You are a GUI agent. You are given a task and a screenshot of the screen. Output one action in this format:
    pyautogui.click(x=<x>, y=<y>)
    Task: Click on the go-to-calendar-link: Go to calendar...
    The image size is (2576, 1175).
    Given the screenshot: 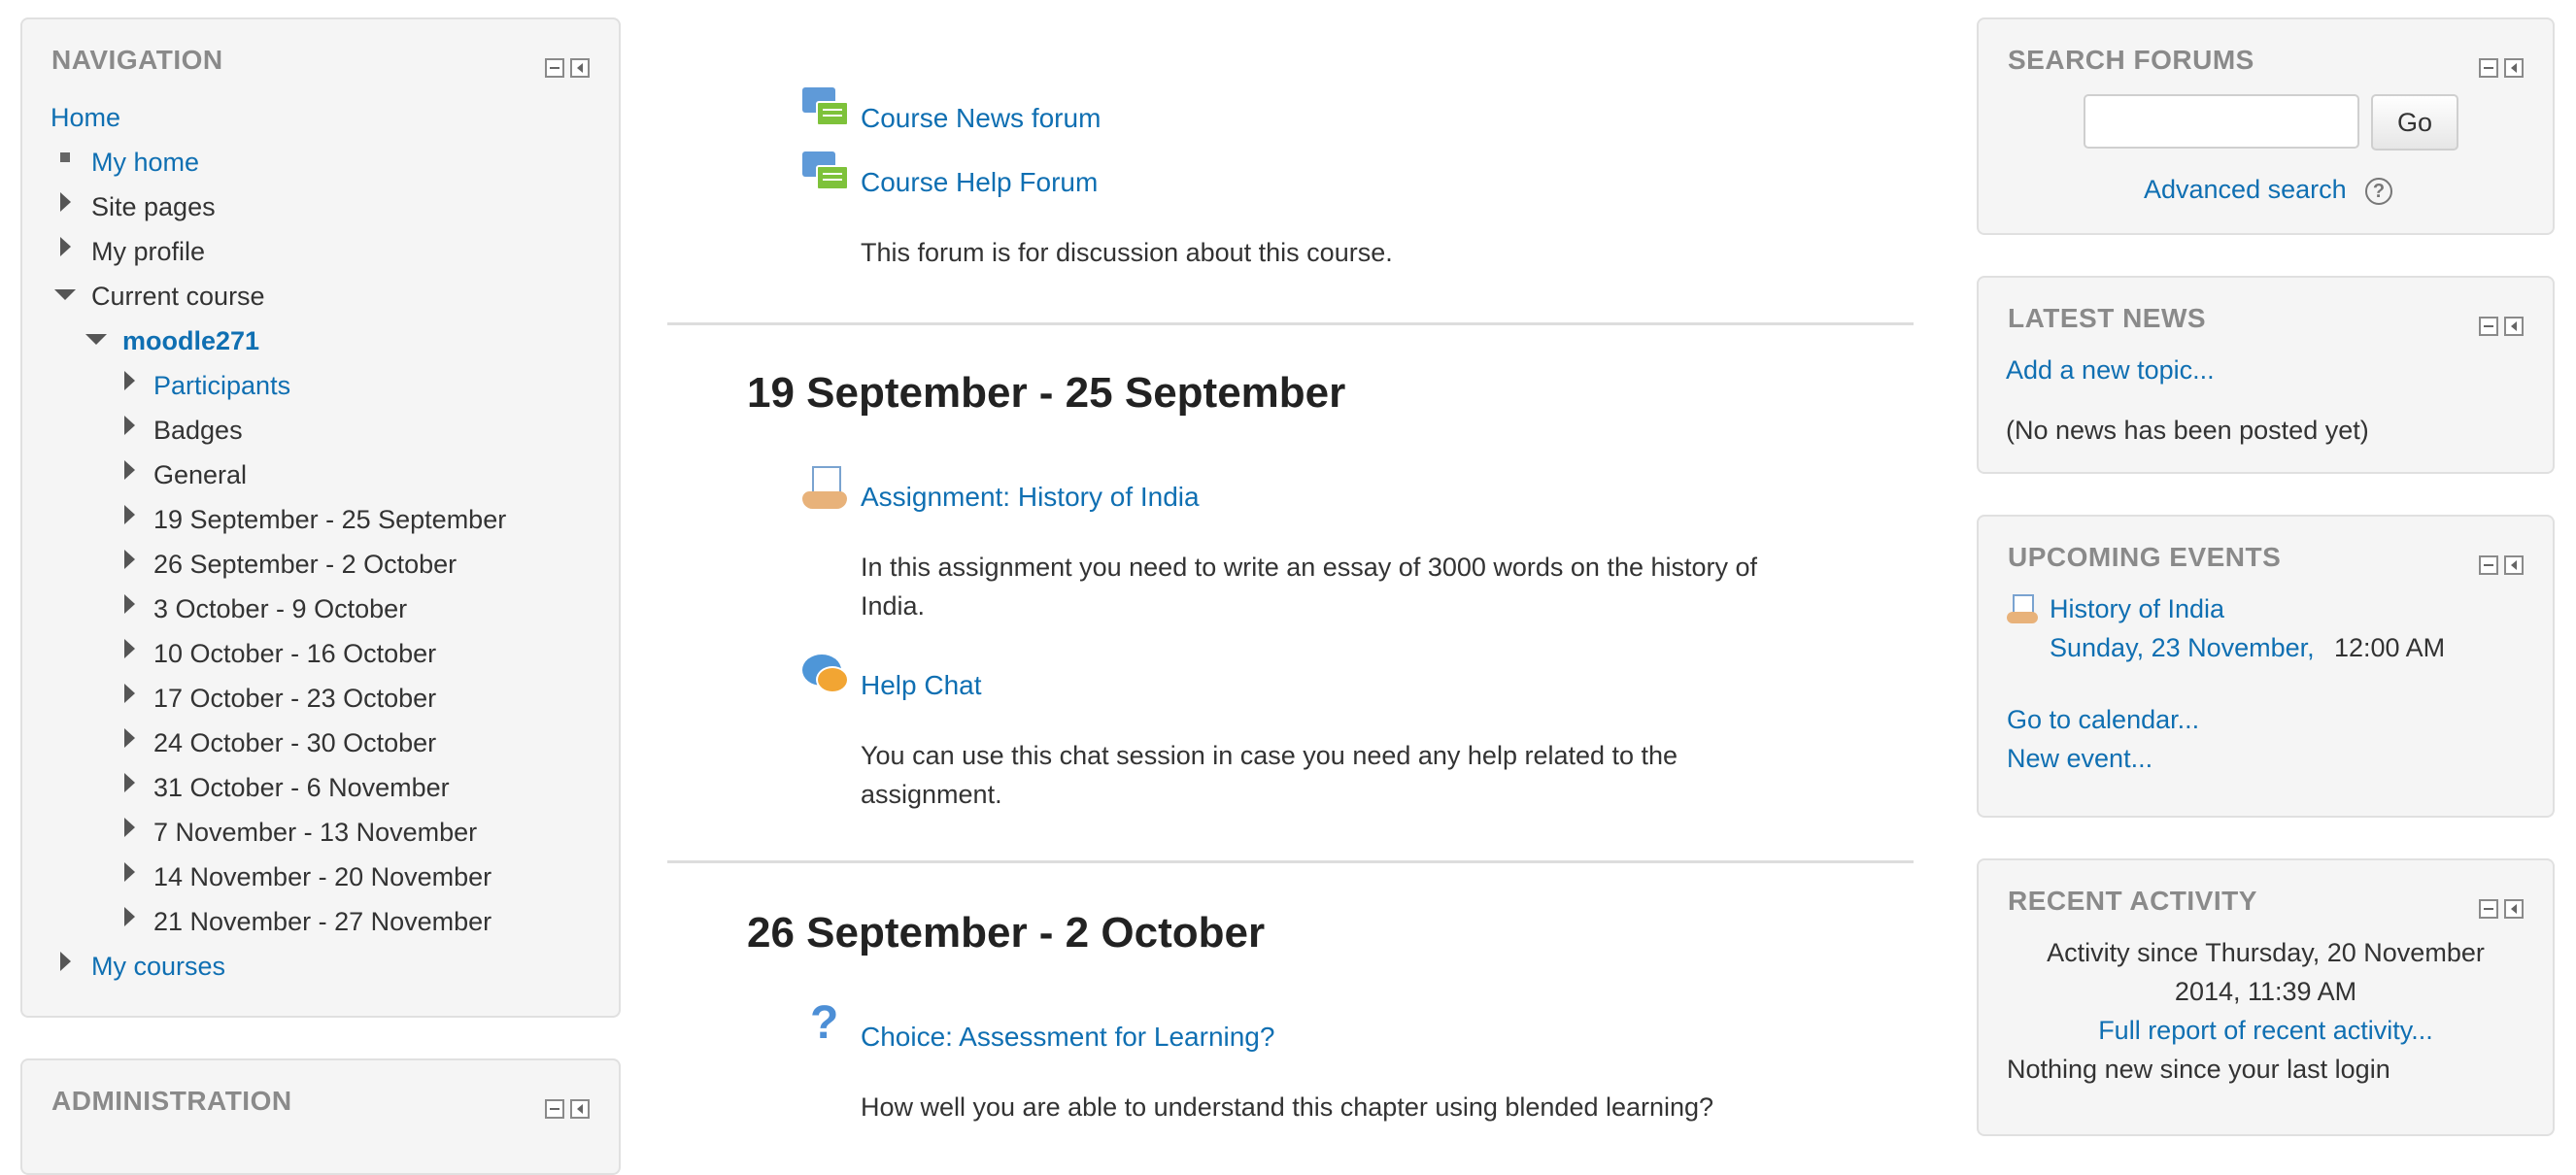 What is the action you would take?
    pyautogui.click(x=2103, y=720)
    